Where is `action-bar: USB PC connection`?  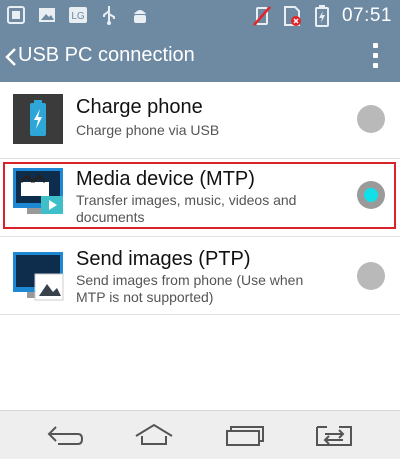
action-bar: USB PC connection is located at coordinates (200, 57).